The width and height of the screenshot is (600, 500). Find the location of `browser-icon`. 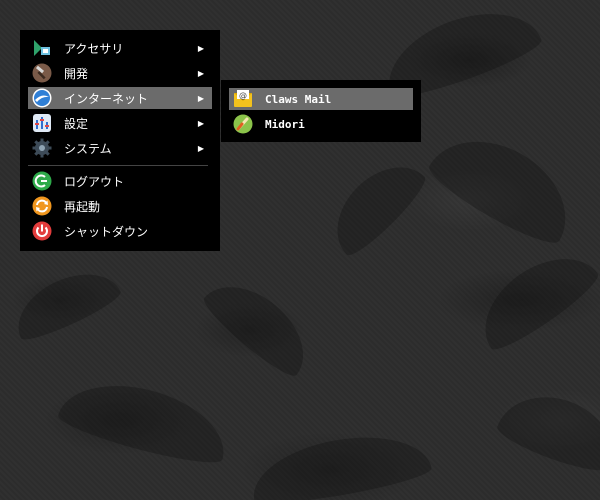

browser-icon is located at coordinates (243, 124).